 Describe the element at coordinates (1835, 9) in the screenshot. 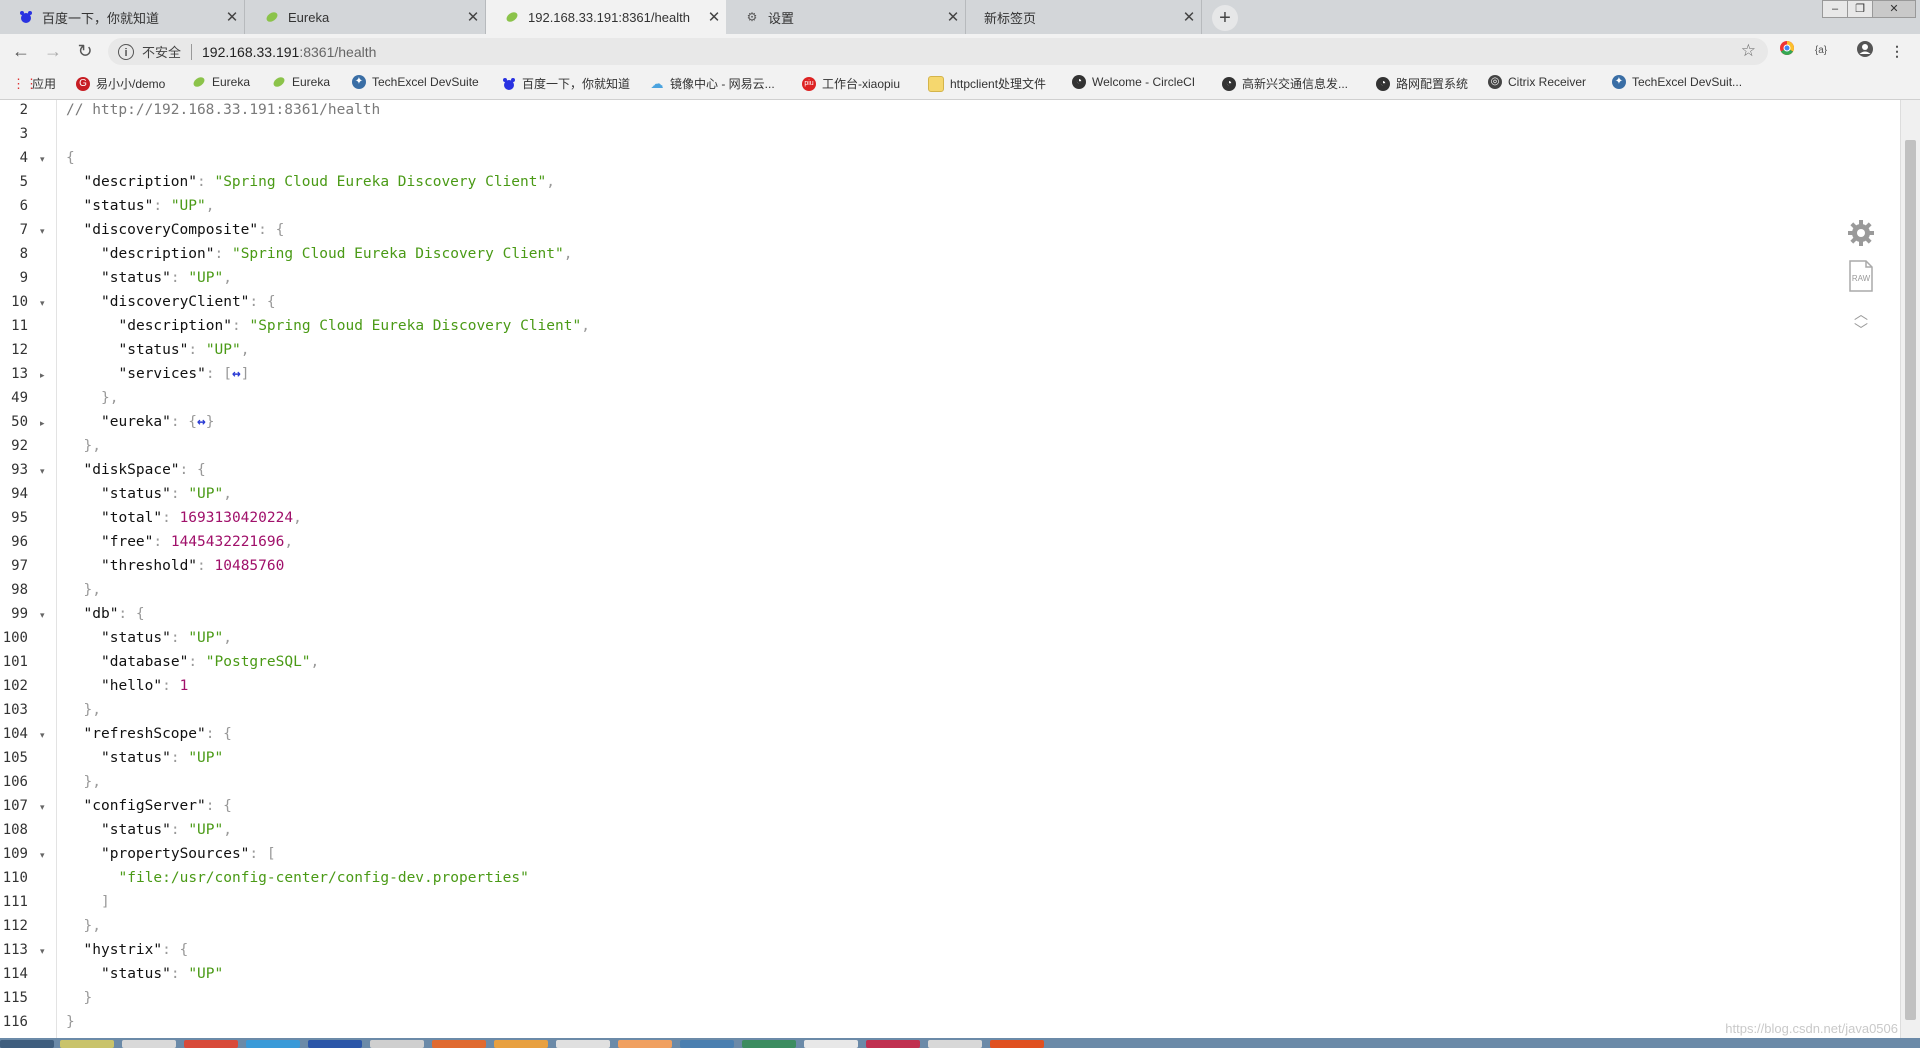

I see `minimize-button: –` at that location.